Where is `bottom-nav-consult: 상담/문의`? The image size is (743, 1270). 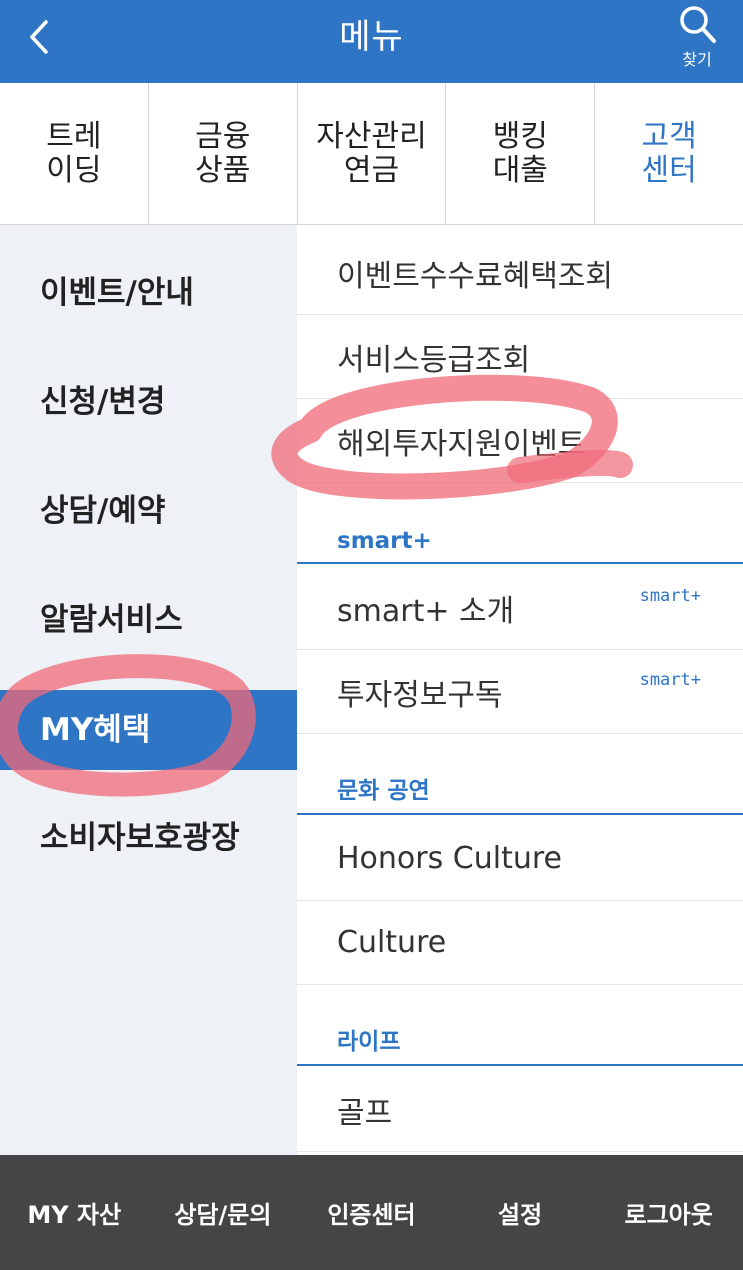
bottom-nav-consult: 상담/문의 is located at coordinates (223, 1212).